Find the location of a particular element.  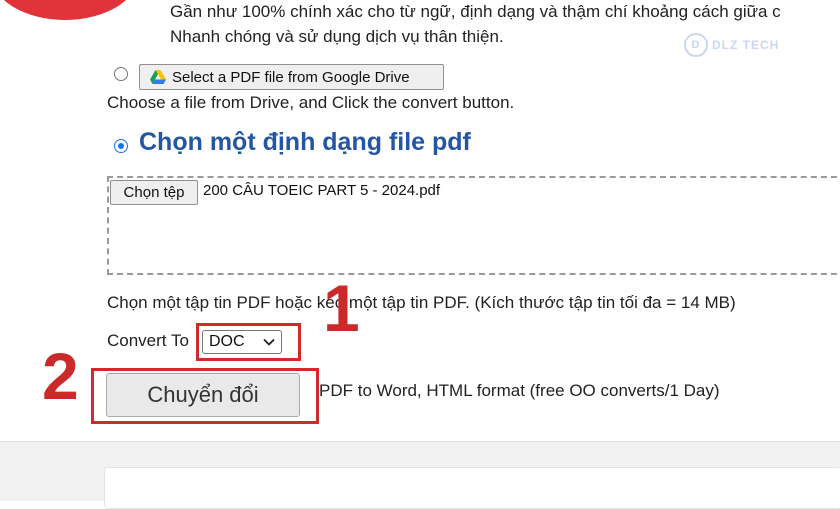

drive-source-radio is located at coordinates (121, 74).